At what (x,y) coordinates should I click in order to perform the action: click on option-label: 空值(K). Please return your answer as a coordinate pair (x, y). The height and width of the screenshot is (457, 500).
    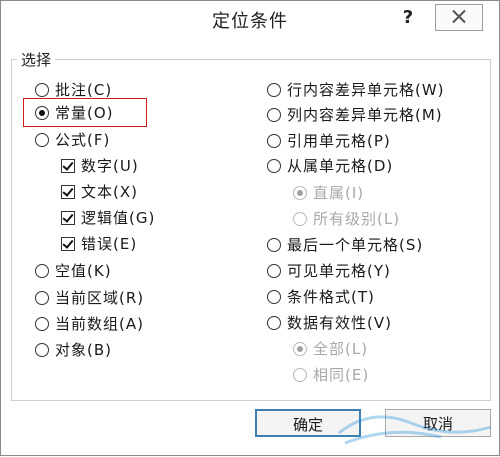
    Looking at the image, I should click on (83, 271).